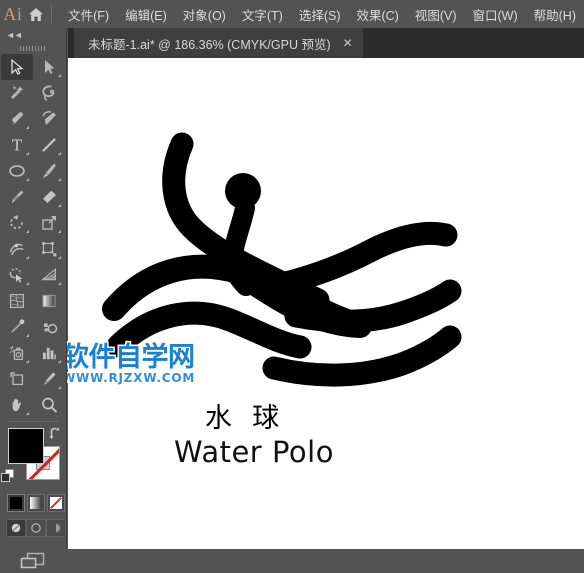  What do you see at coordinates (242, 415) in the screenshot?
I see `artwork-text-chinese: 水 球` at bounding box center [242, 415].